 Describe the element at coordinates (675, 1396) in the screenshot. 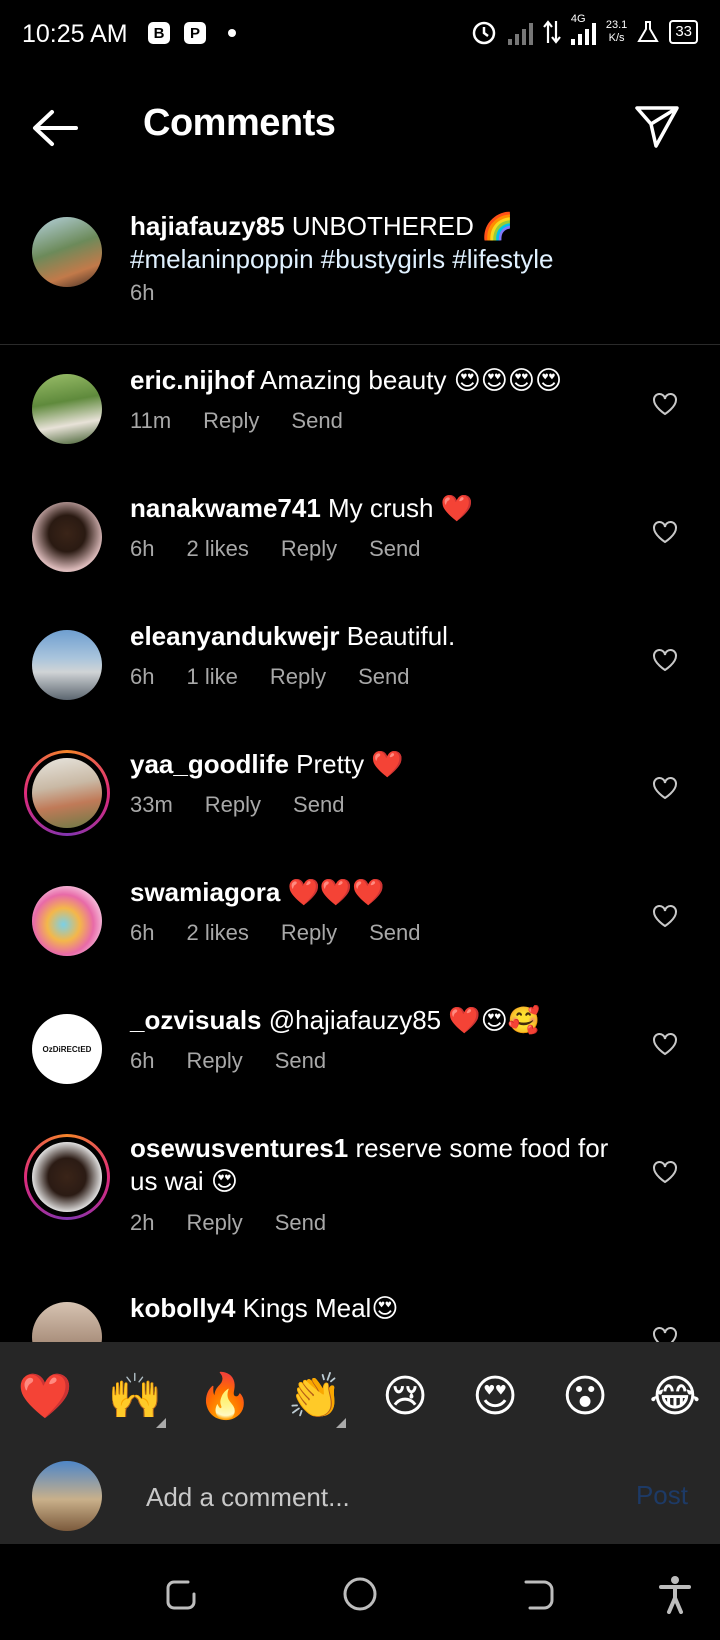

I see `emoji-laughing-button: 😂` at that location.